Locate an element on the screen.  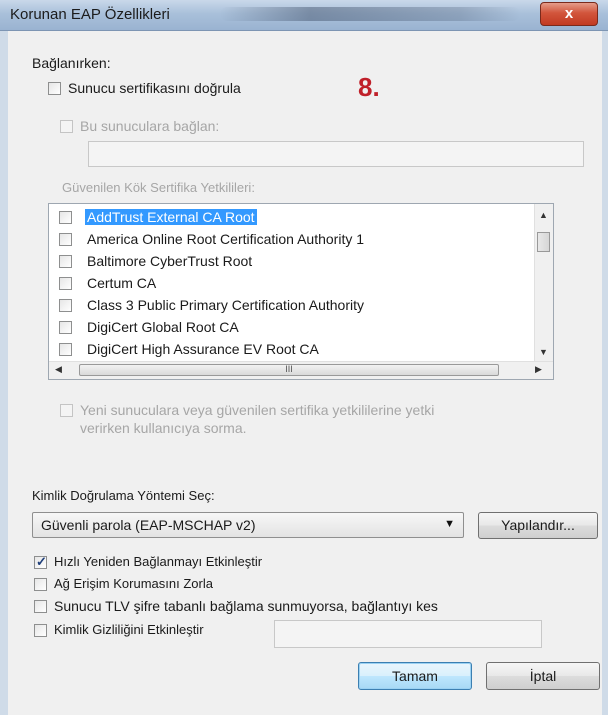
scroll-down-icon: ▼ is located at coordinates (543, 352).